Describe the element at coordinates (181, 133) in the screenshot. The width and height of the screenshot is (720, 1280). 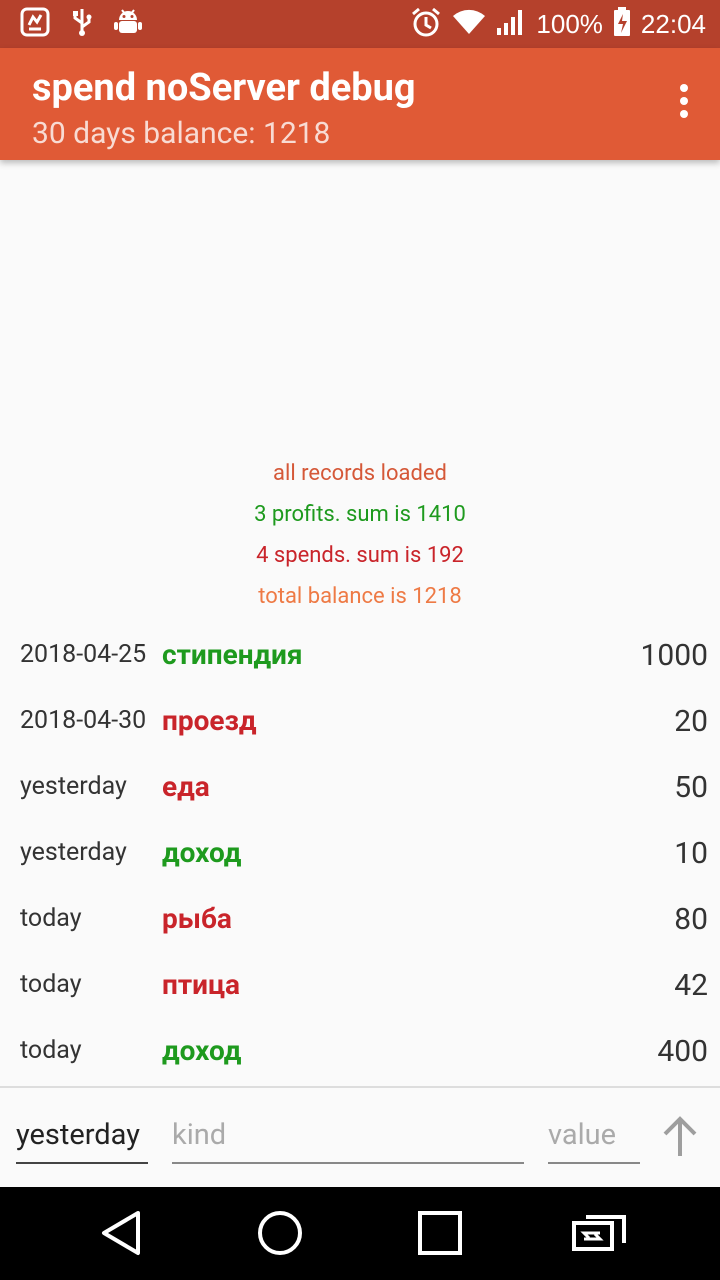
I see `balance-subtitle: 30 days balance: 1218` at that location.